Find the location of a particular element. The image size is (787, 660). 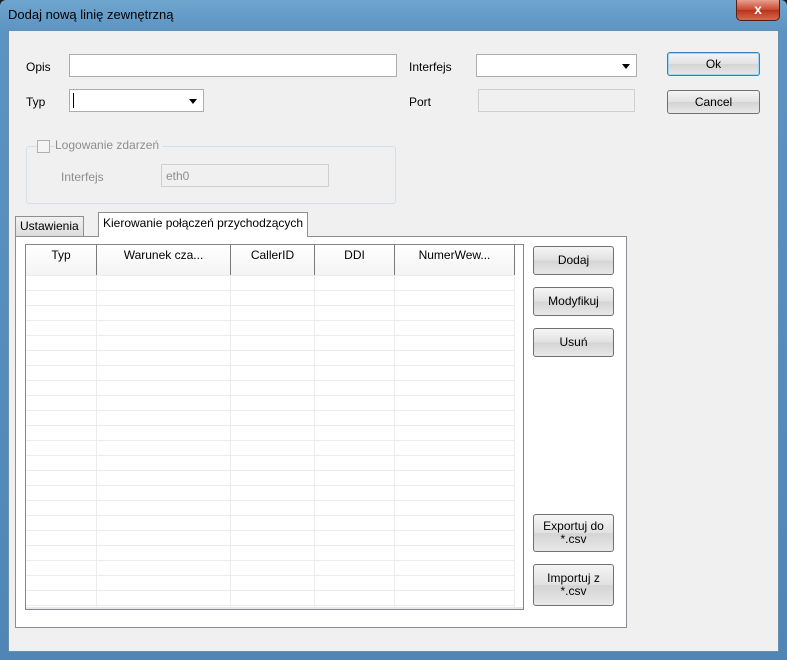

horizontal-scrollbar is located at coordinates (274, 608).